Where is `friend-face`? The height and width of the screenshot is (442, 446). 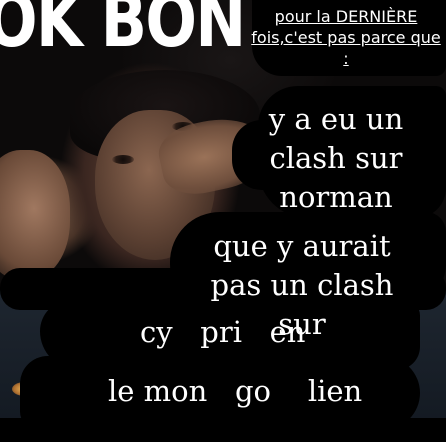
friend-face is located at coordinates (35, 215).